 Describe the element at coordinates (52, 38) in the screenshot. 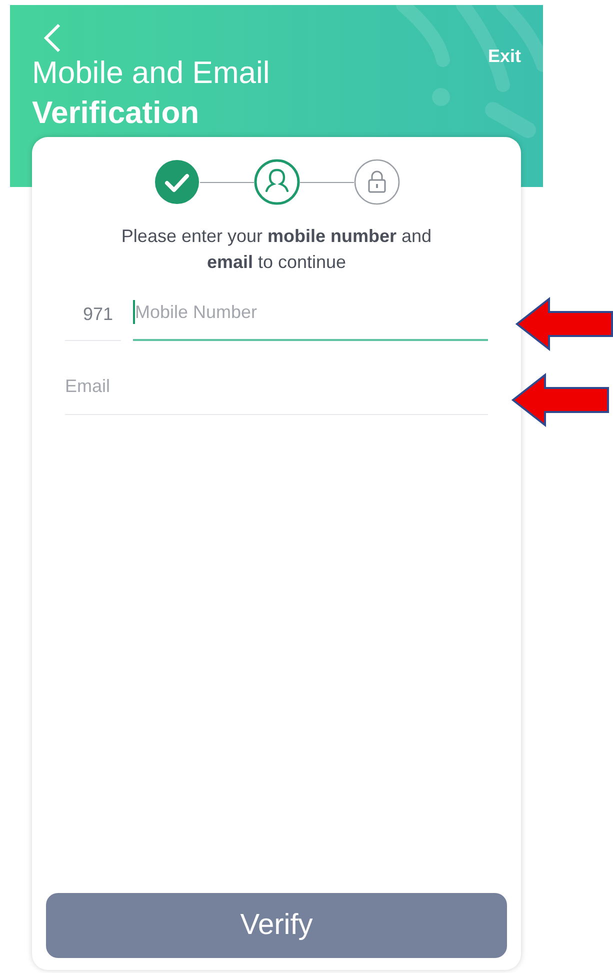

I see `back-icon` at that location.